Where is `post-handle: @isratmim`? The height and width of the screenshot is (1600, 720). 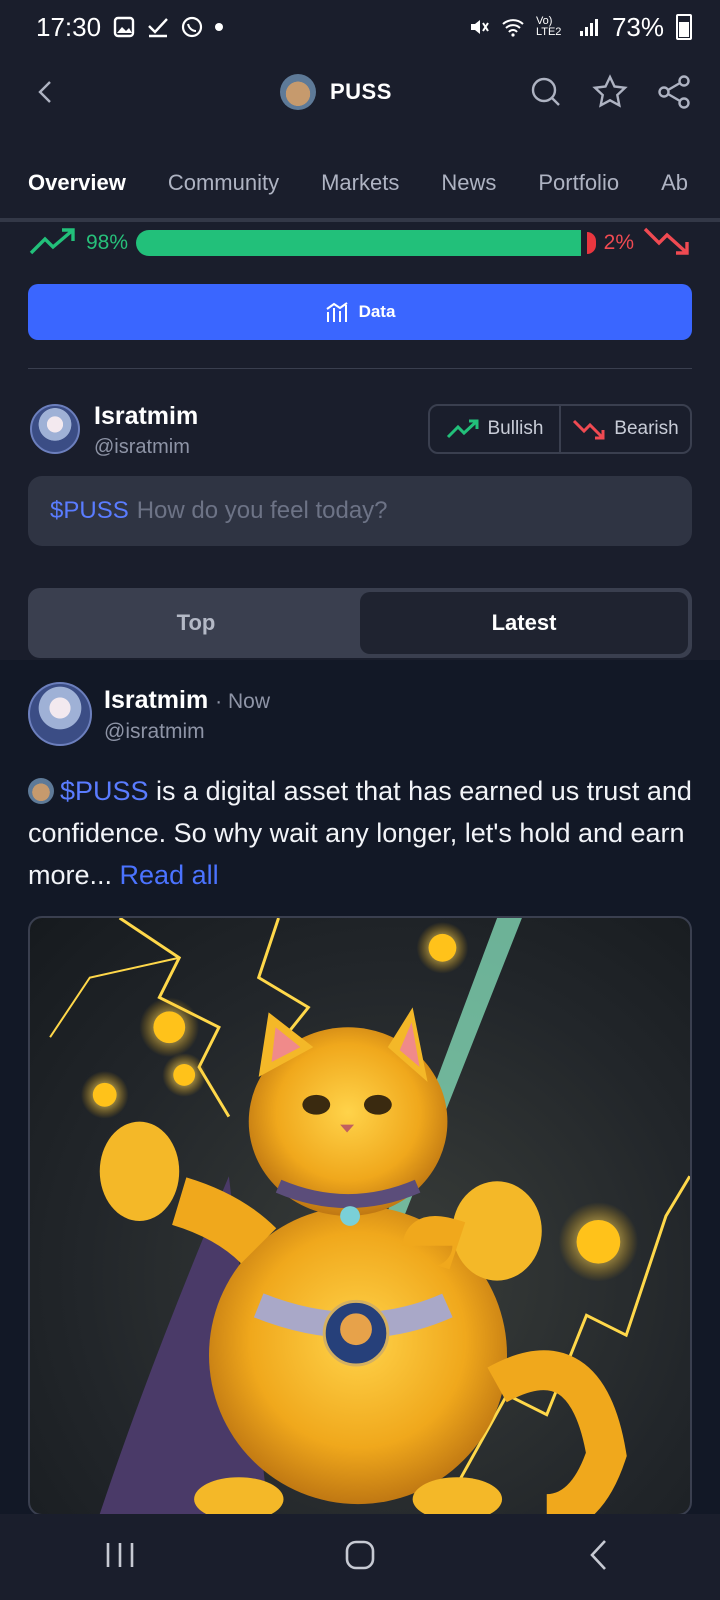 post-handle: @isratmim is located at coordinates (154, 731).